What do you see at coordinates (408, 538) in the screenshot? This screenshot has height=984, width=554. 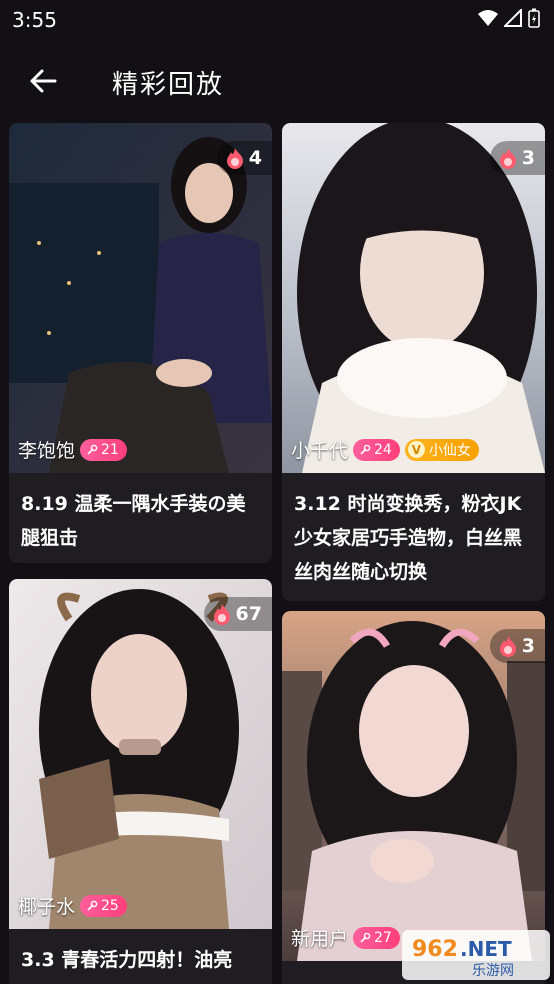 I see `replay-description: 3.12 时尚变换秀，粉衣JK少女家居巧手造物，白丝黑丝肉丝随心切换` at bounding box center [408, 538].